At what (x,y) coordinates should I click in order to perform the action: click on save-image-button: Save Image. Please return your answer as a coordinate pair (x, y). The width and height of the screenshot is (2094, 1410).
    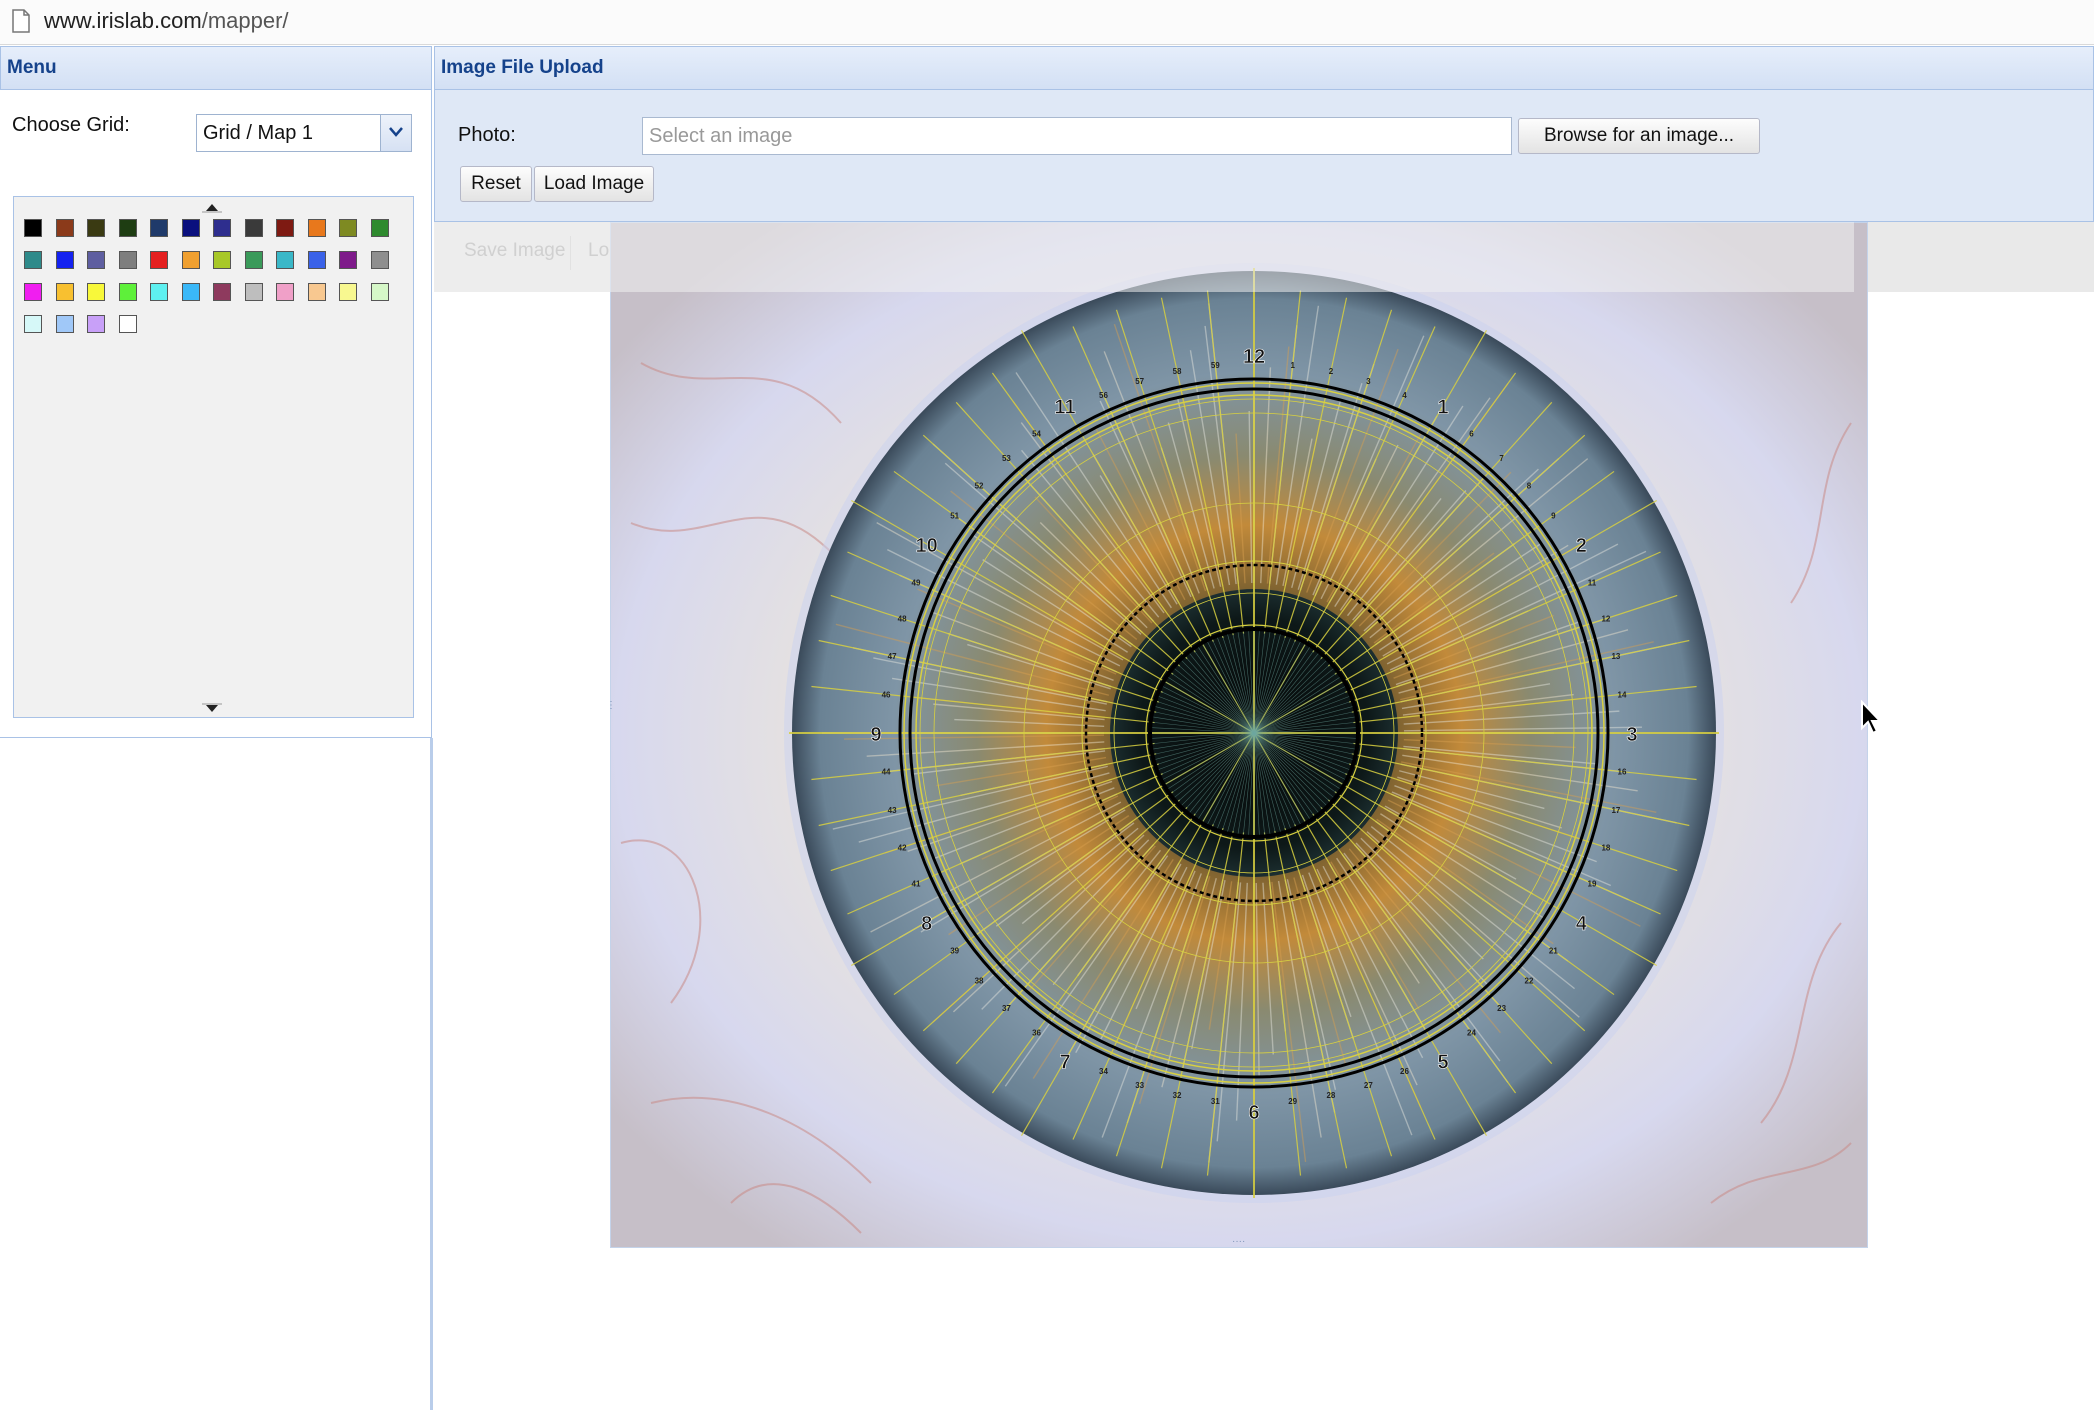
    Looking at the image, I should click on (514, 251).